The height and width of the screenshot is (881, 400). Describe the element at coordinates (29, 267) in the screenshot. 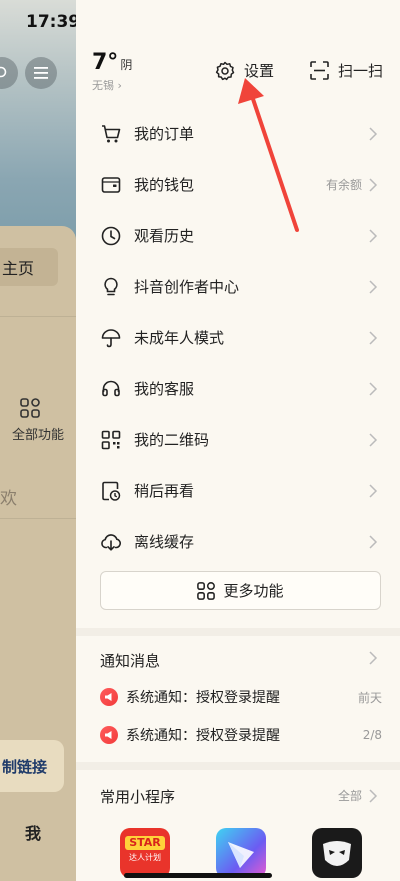

I see `background-home-tab: 主页` at that location.